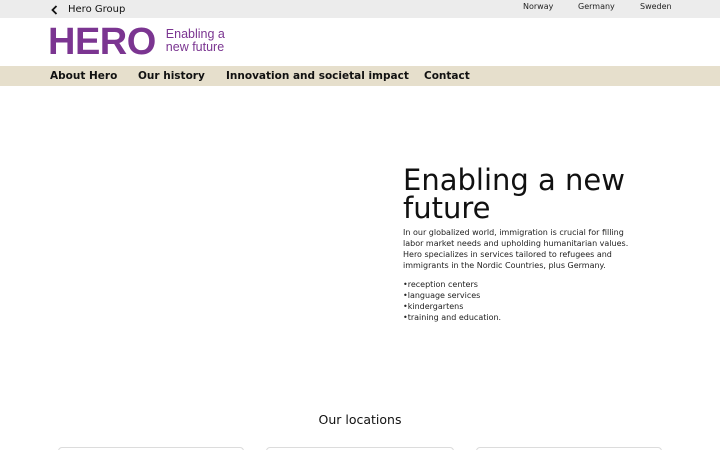 The image size is (720, 450). Describe the element at coordinates (596, 6) in the screenshot. I see `country-link-germany: Germany` at that location.